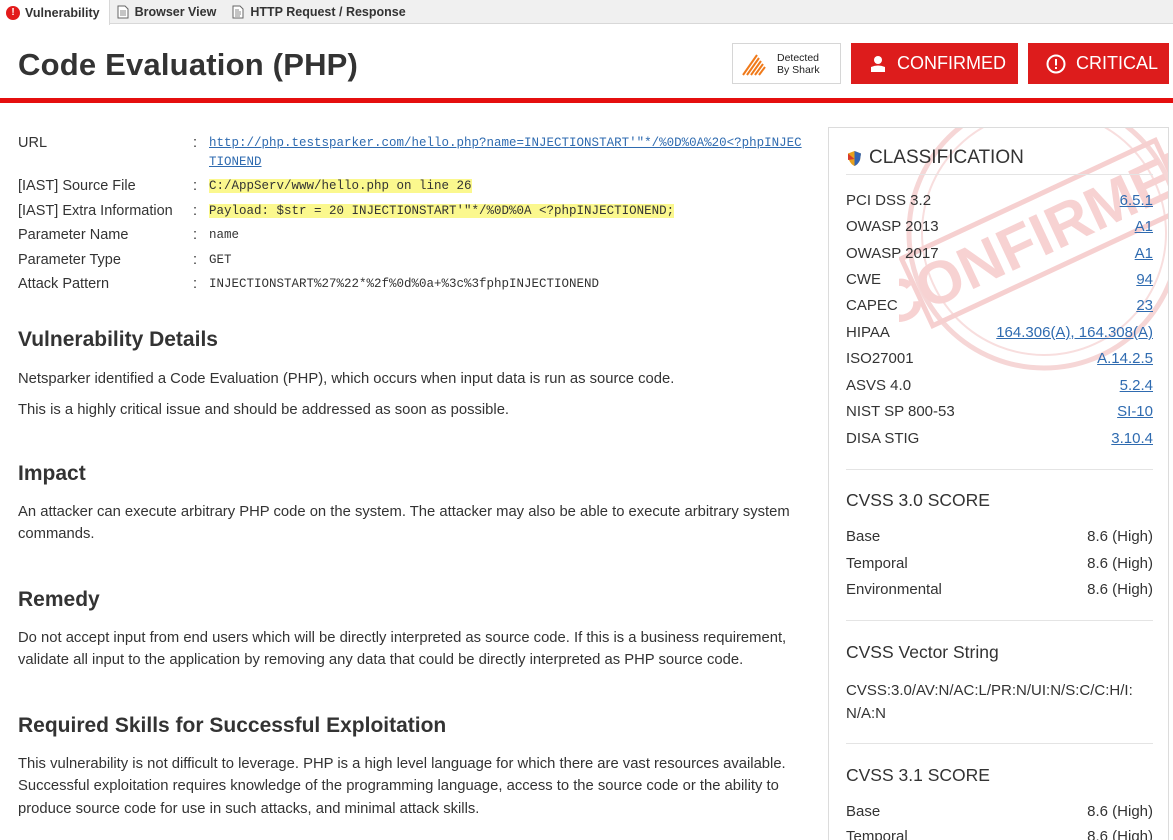 Image resolution: width=1173 pixels, height=840 pixels. What do you see at coordinates (1135, 412) in the screenshot?
I see `classification-link: SI-10` at bounding box center [1135, 412].